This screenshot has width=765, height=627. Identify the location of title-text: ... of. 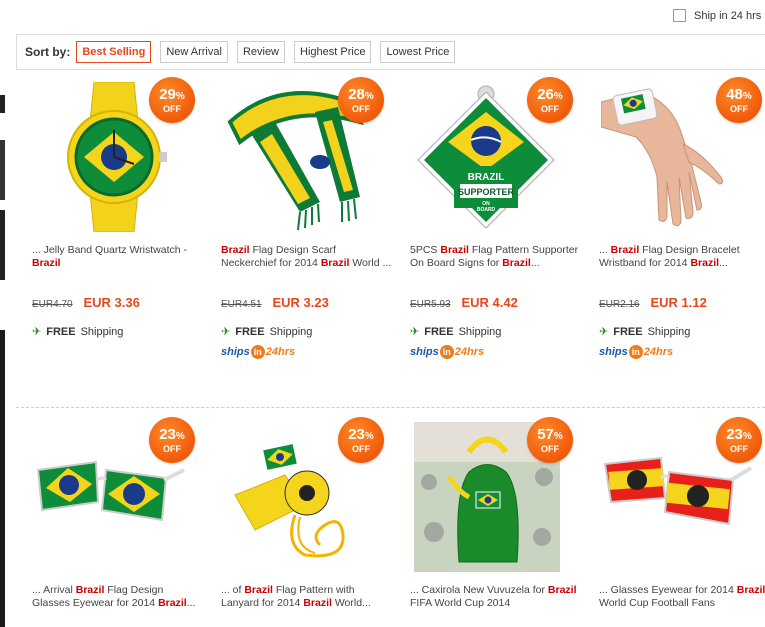
(233, 590).